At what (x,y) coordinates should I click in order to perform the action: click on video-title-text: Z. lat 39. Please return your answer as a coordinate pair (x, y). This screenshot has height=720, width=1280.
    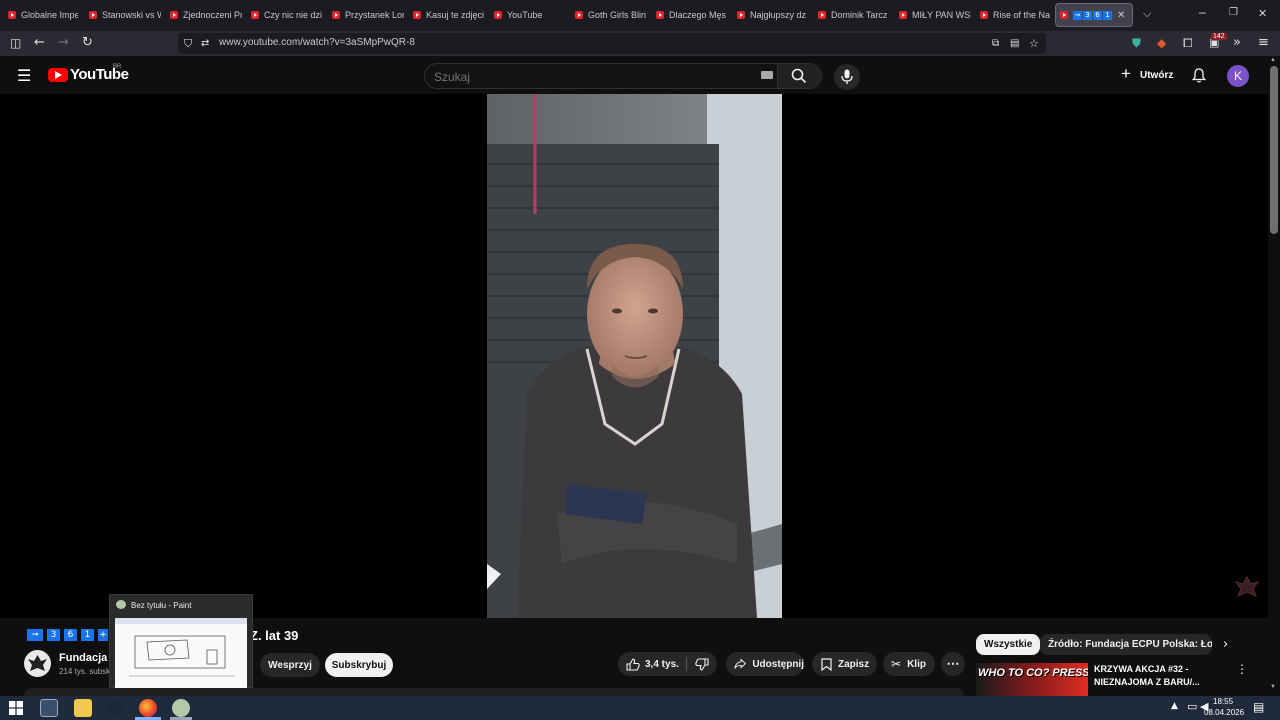
    Looking at the image, I should click on (274, 635).